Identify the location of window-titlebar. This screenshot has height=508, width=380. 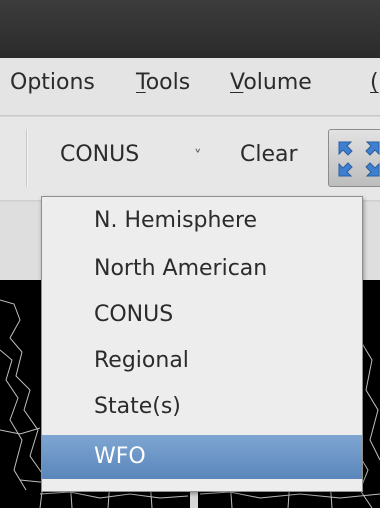
(190, 29).